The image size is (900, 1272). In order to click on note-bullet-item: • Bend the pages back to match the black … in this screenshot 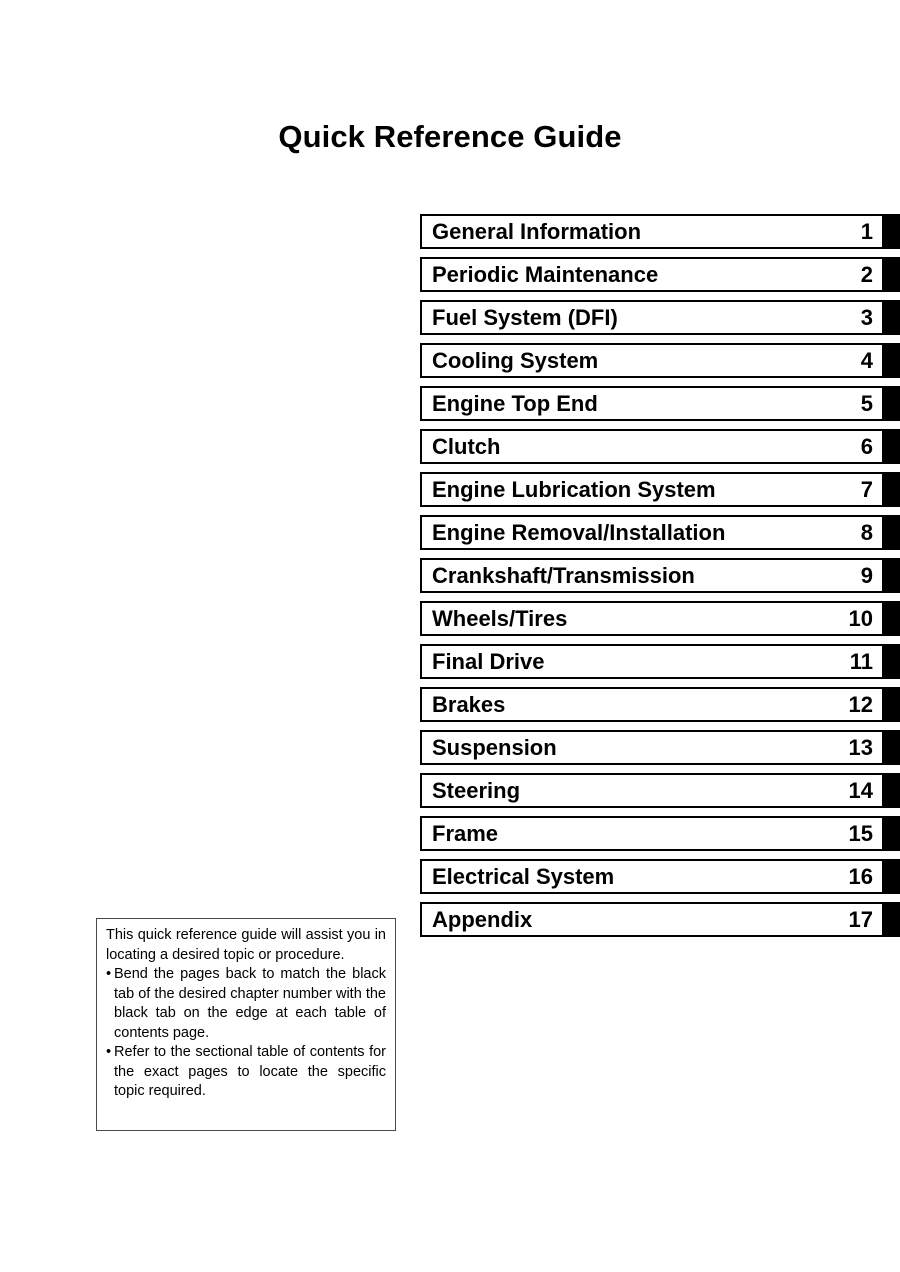, I will do `click(246, 1004)`.